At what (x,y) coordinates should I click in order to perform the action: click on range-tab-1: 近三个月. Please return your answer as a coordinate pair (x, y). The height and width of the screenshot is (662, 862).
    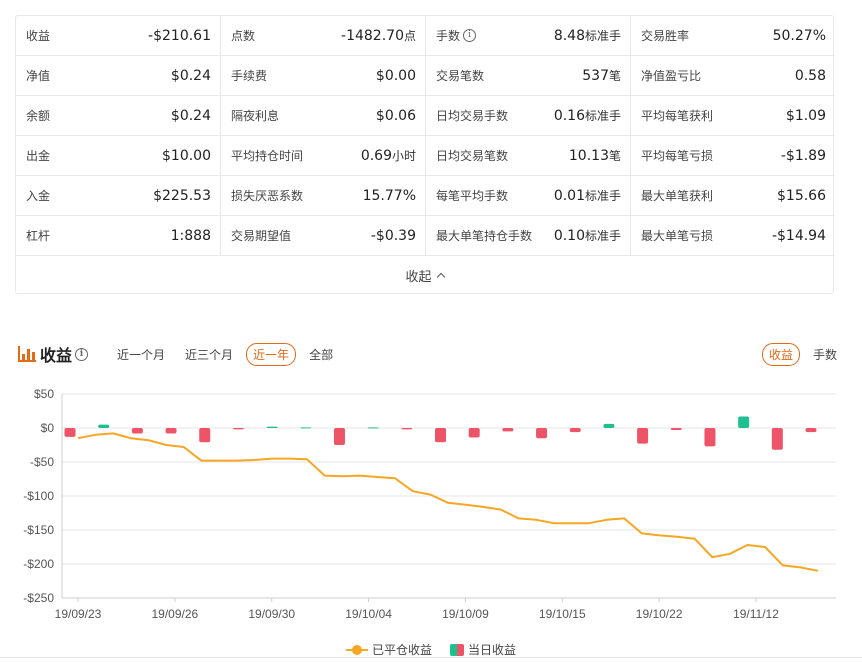
    Looking at the image, I should click on (209, 354).